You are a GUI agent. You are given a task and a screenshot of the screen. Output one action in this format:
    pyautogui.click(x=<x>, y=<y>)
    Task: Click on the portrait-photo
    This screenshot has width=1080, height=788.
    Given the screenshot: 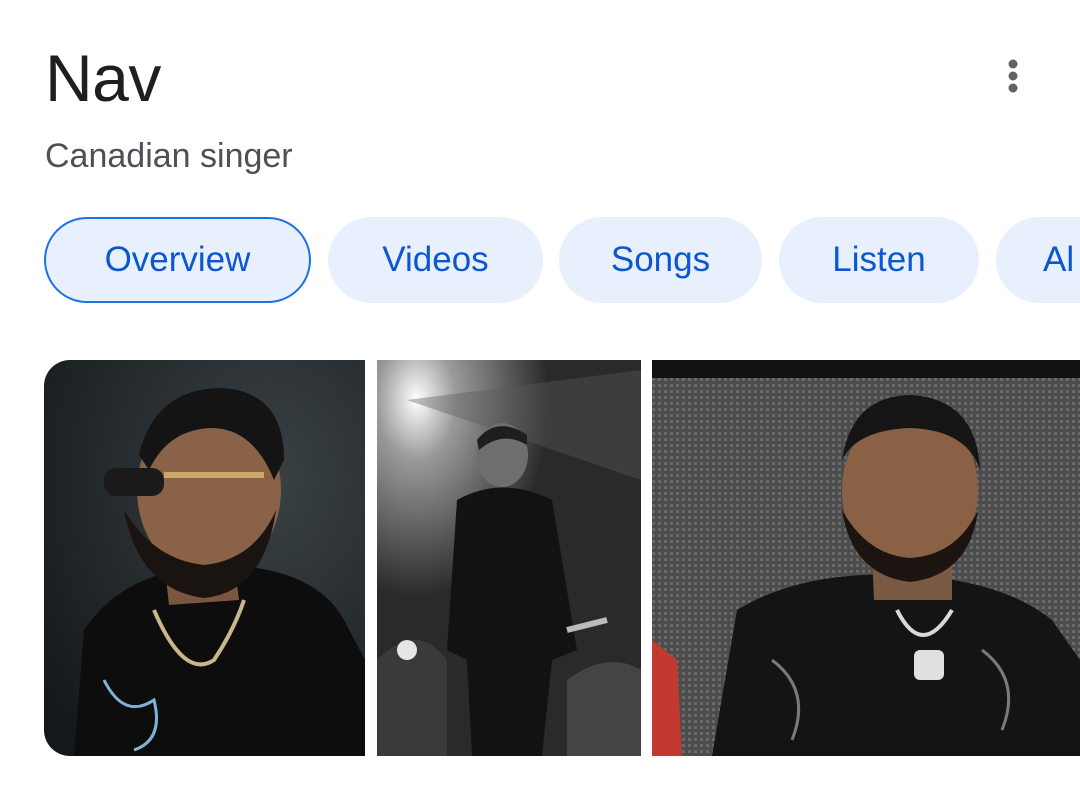 What is the action you would take?
    pyautogui.click(x=204, y=558)
    